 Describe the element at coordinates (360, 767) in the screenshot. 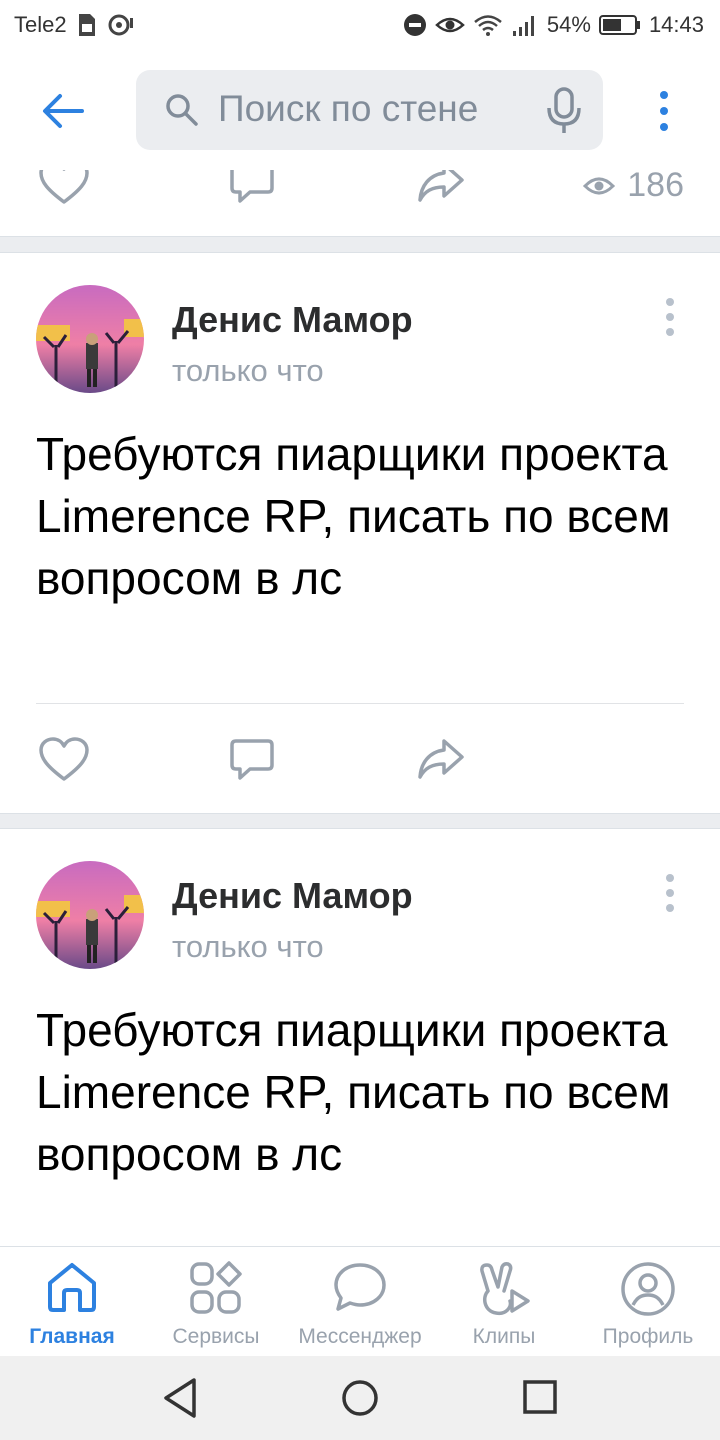

I see `post-actions` at that location.